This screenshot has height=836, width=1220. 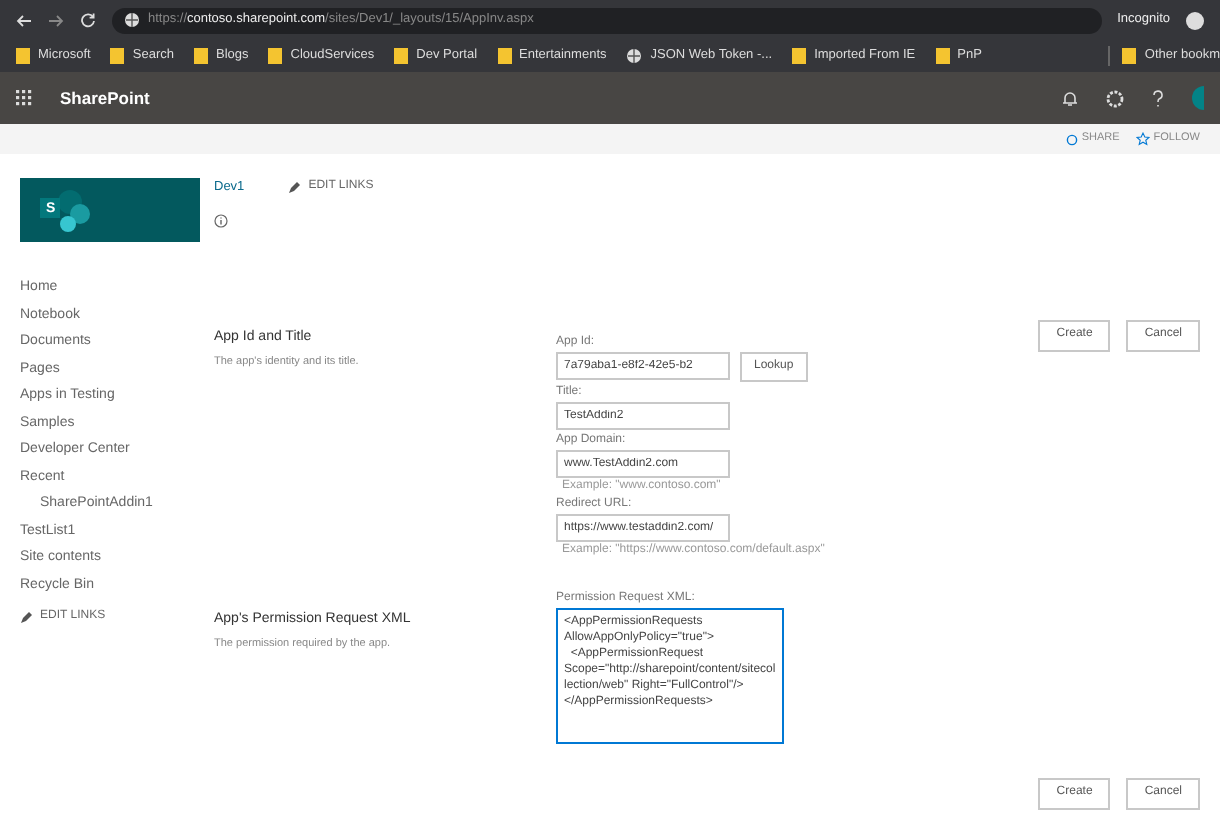 I want to click on share-icon, so click(x=1071, y=139).